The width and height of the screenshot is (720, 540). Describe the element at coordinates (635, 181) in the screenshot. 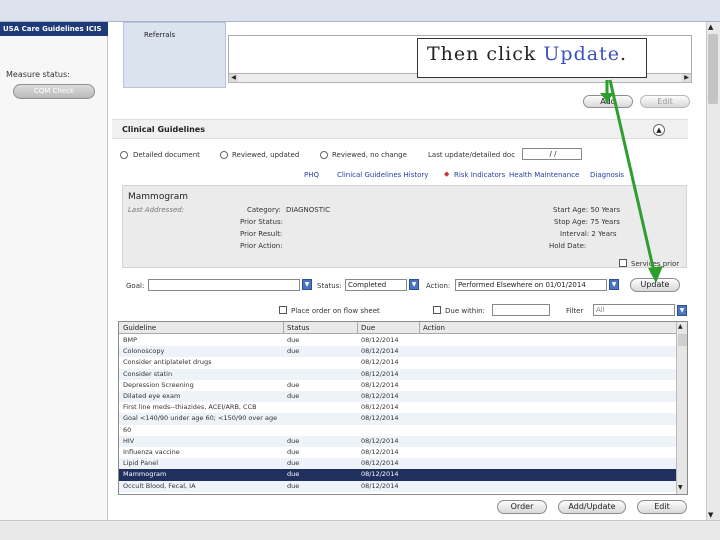

I see `arrow-to-update-icon` at that location.